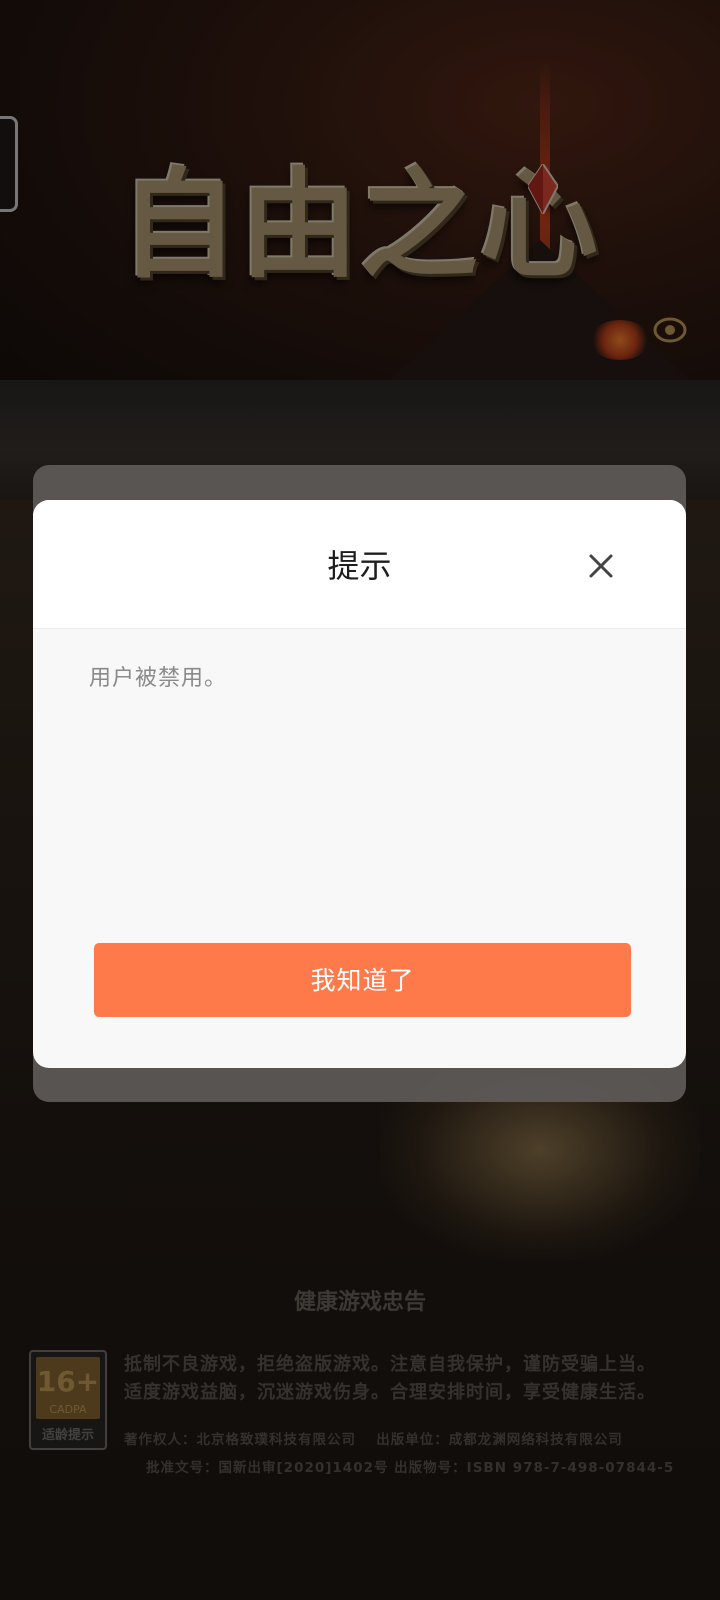  I want to click on dialog-header: 提示, so click(359, 564).